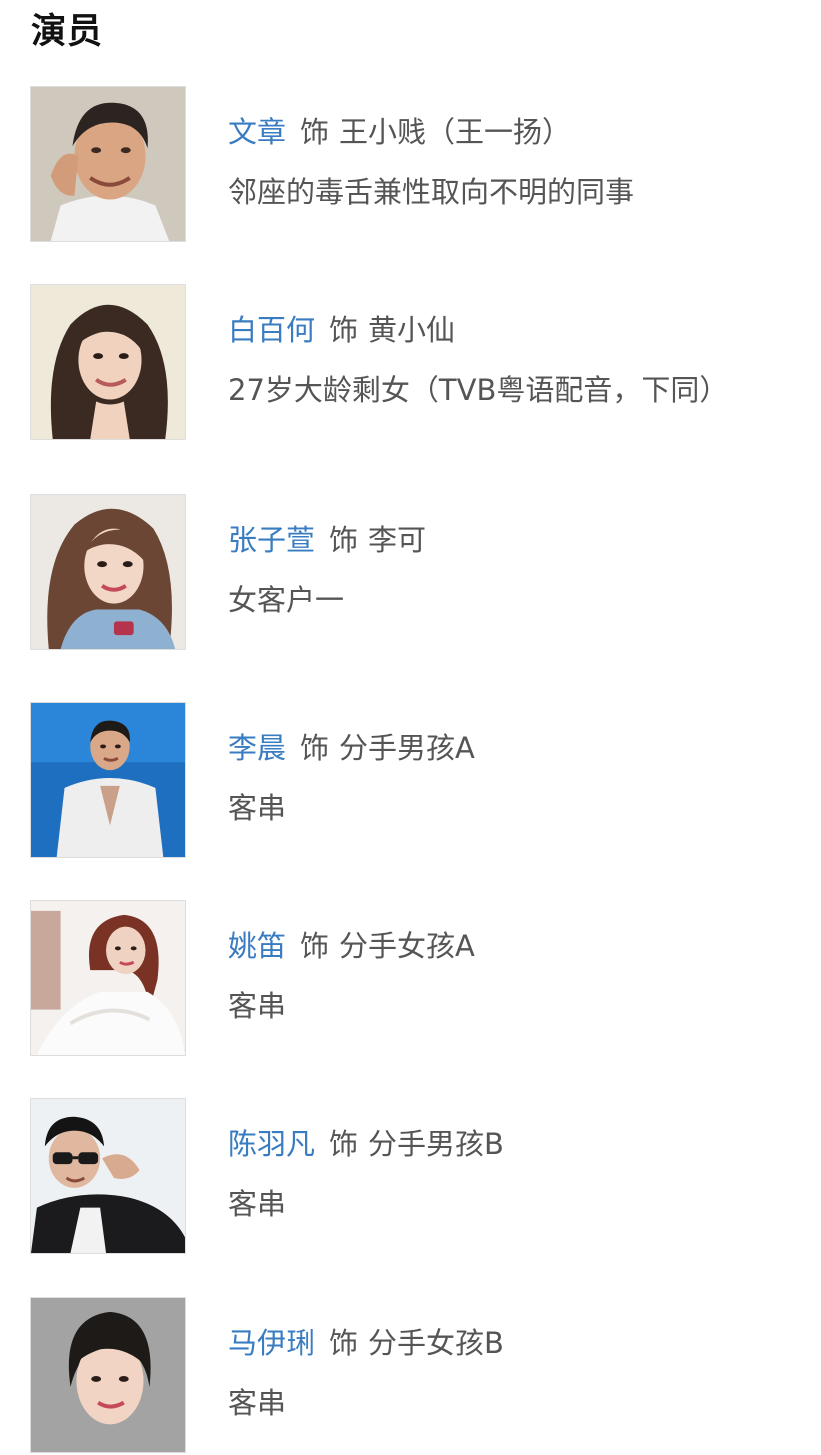 The height and width of the screenshot is (1455, 821). I want to click on portrait-woman-short-hair-icon, so click(108, 1375).